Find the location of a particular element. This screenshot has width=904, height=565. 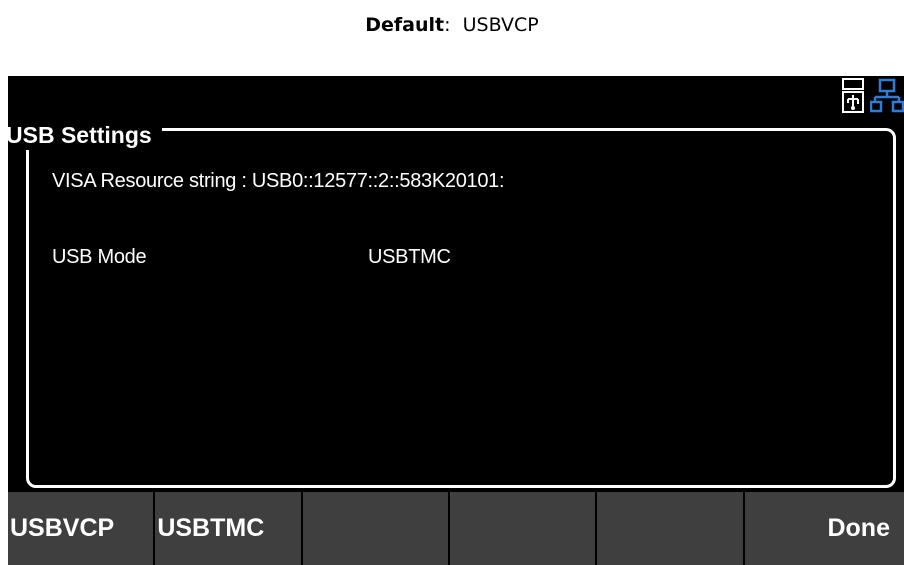

softkey-usbvcp: USBVCP is located at coordinates (82, 528).